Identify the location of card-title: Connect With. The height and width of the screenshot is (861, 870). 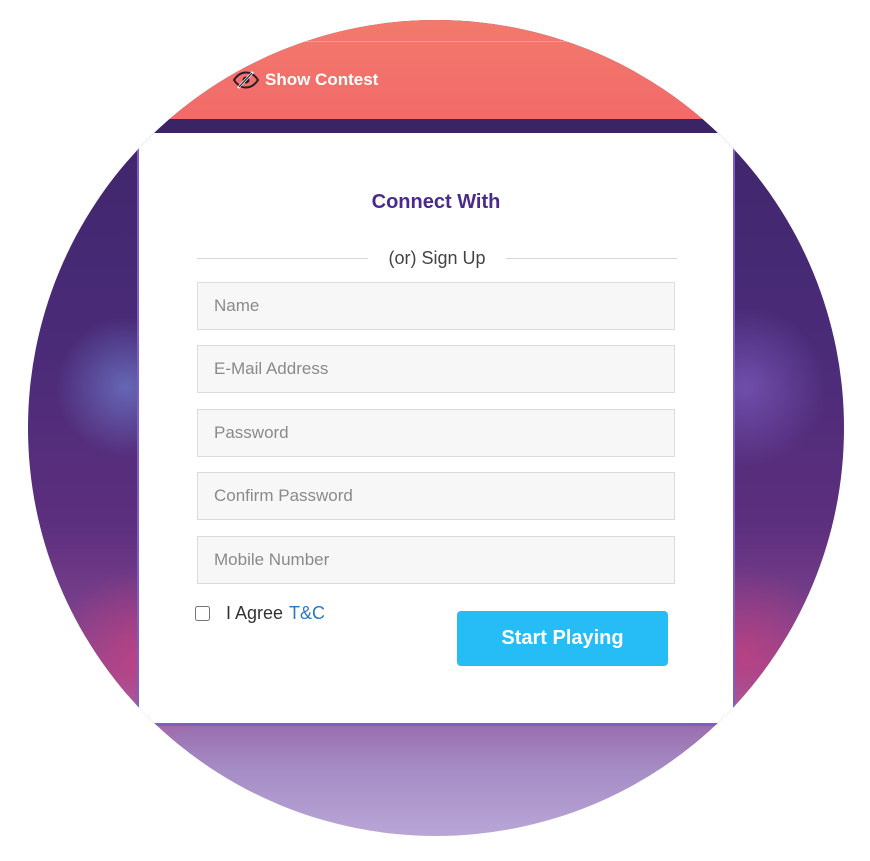
(436, 202).